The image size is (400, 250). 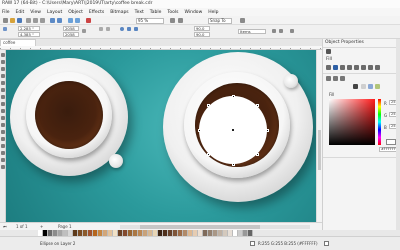 I want to click on import-icon, so click(x=70, y=20).